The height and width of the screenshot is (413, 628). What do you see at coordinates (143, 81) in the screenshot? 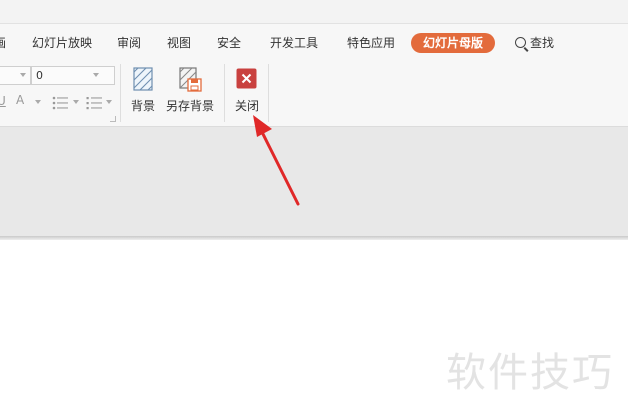
I see `background-icon` at bounding box center [143, 81].